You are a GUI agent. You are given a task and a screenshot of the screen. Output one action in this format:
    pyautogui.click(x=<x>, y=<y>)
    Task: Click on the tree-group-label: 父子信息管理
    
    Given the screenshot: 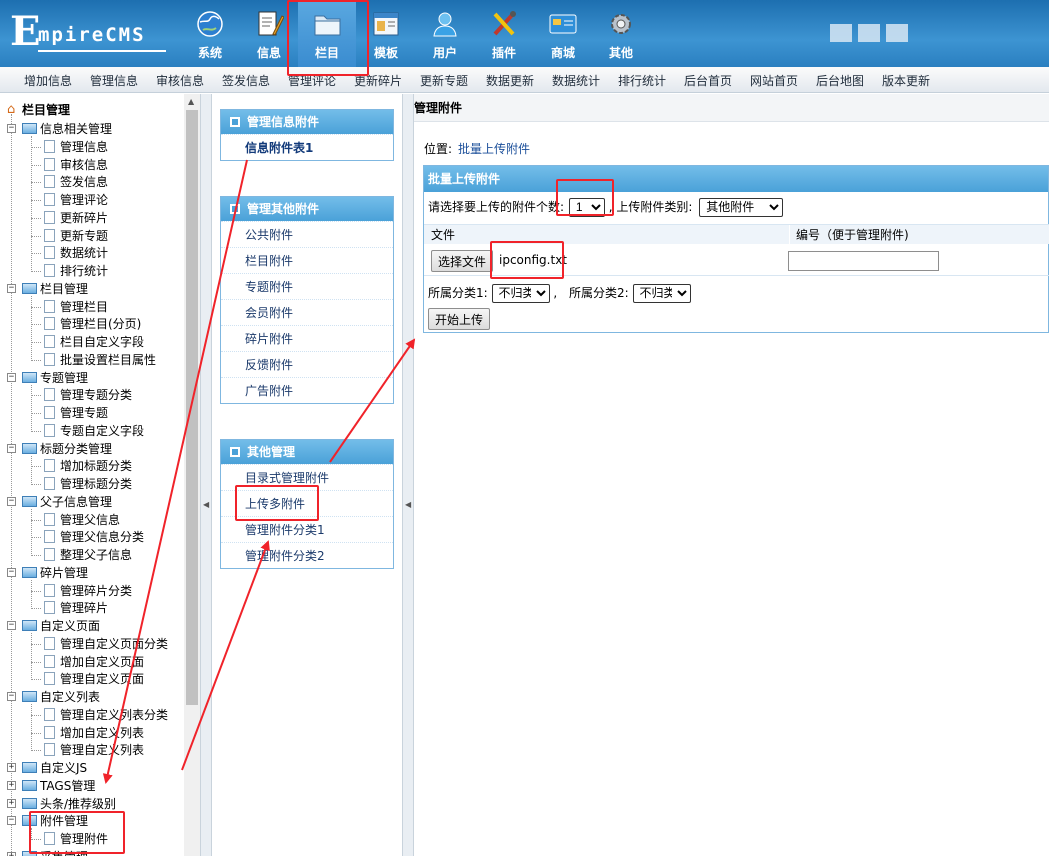 What is the action you would take?
    pyautogui.click(x=76, y=501)
    